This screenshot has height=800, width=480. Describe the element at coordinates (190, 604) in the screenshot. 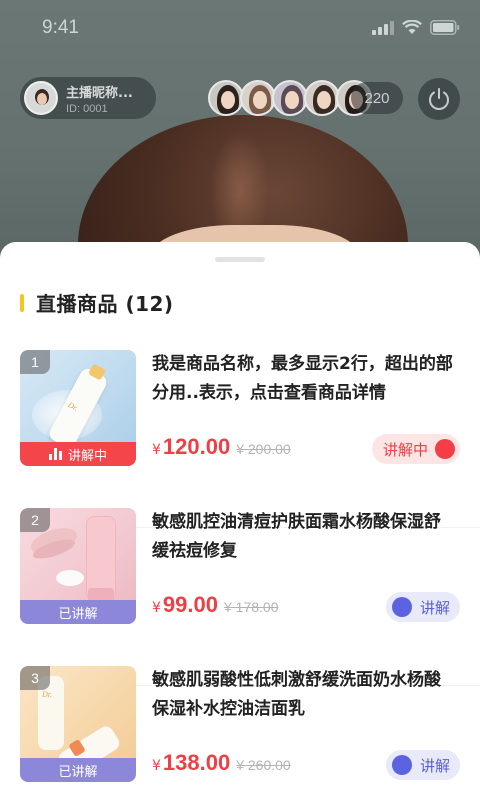

I see `product-price: 99.00` at that location.